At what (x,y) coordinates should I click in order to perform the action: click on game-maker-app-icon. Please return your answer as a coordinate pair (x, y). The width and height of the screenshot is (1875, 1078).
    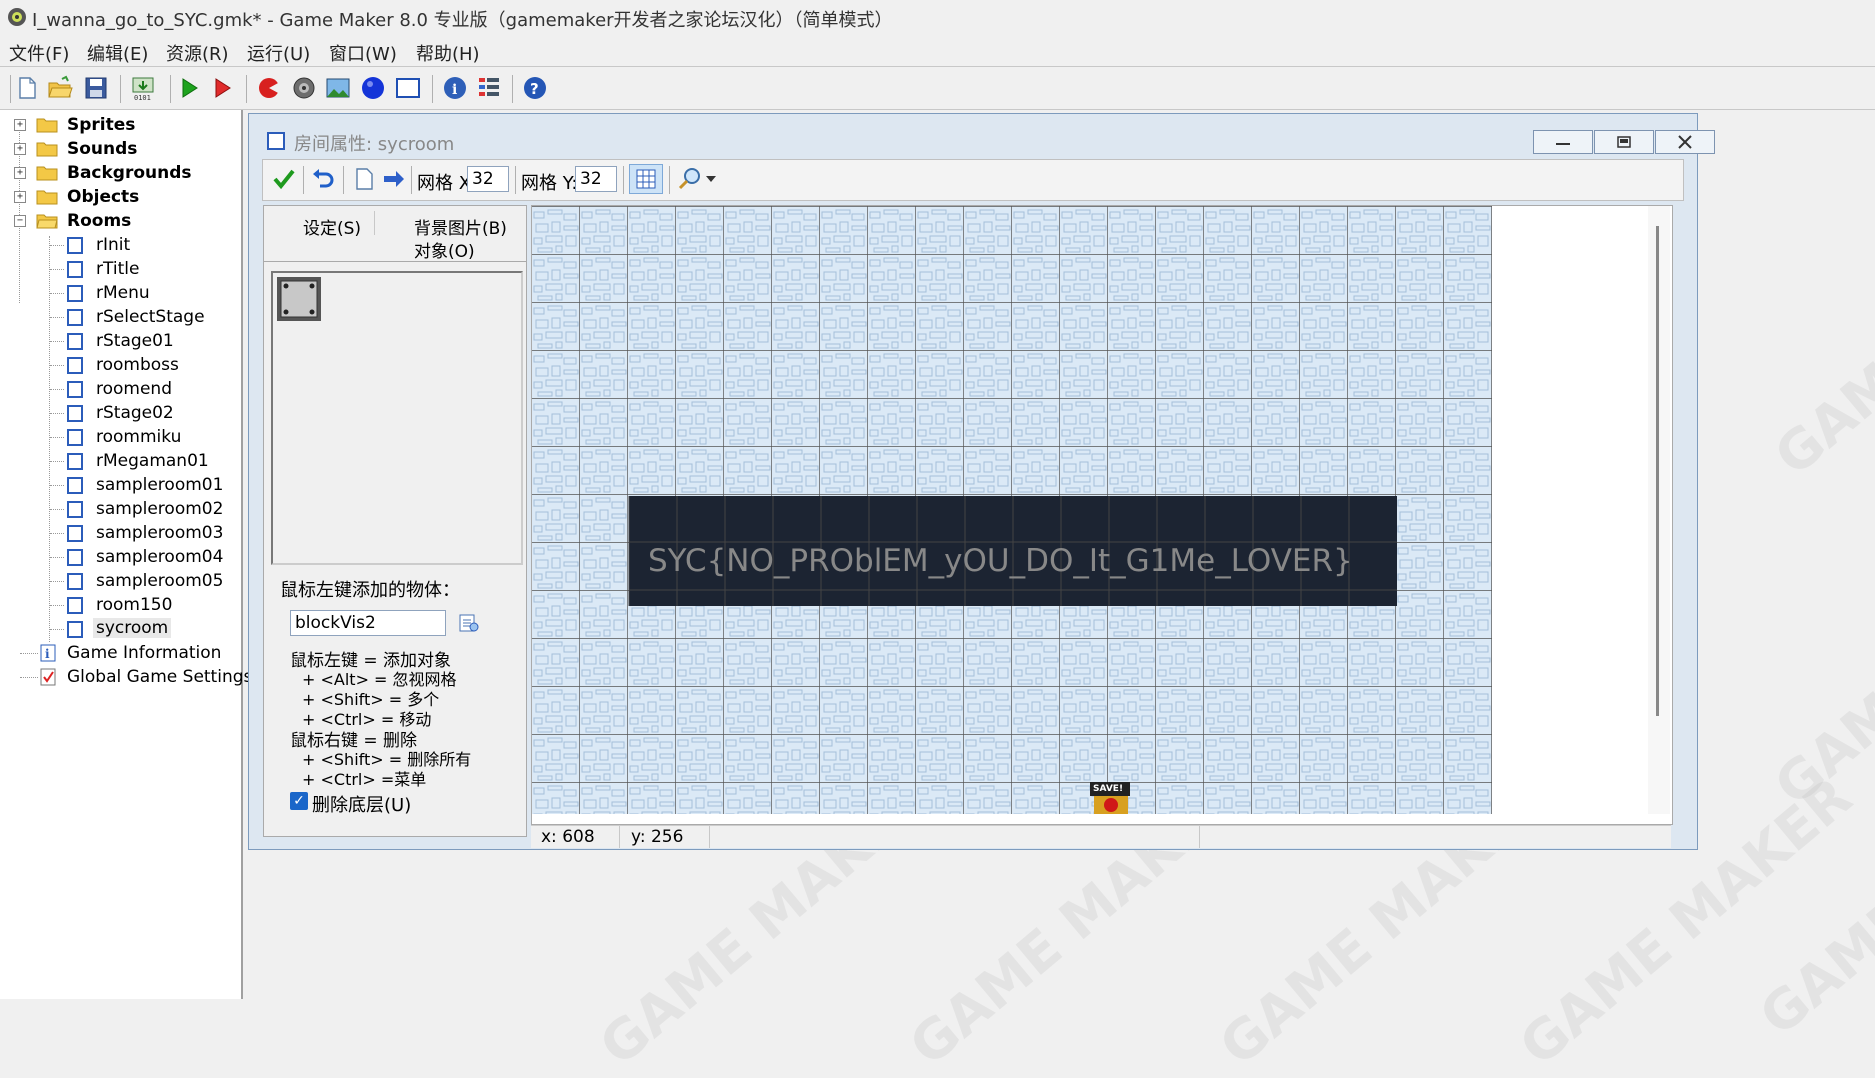
    Looking at the image, I should click on (17, 17).